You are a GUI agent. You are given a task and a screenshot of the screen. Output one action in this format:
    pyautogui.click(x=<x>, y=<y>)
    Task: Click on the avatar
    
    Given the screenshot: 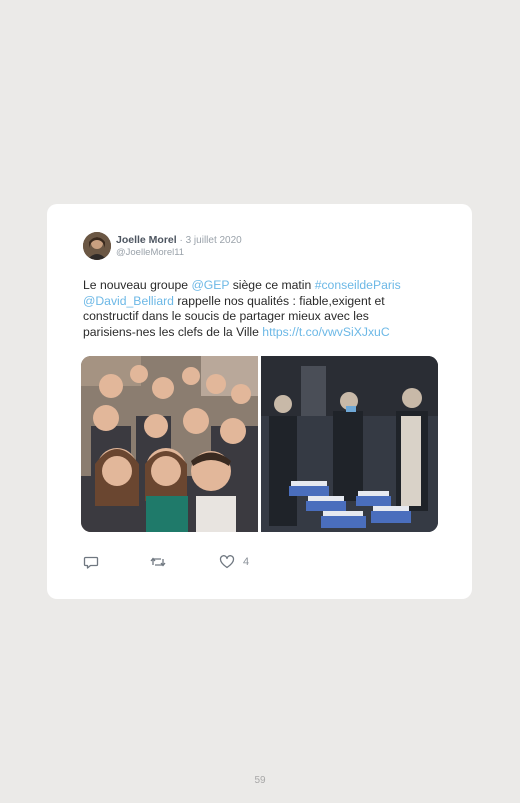 What is the action you would take?
    pyautogui.click(x=97, y=246)
    